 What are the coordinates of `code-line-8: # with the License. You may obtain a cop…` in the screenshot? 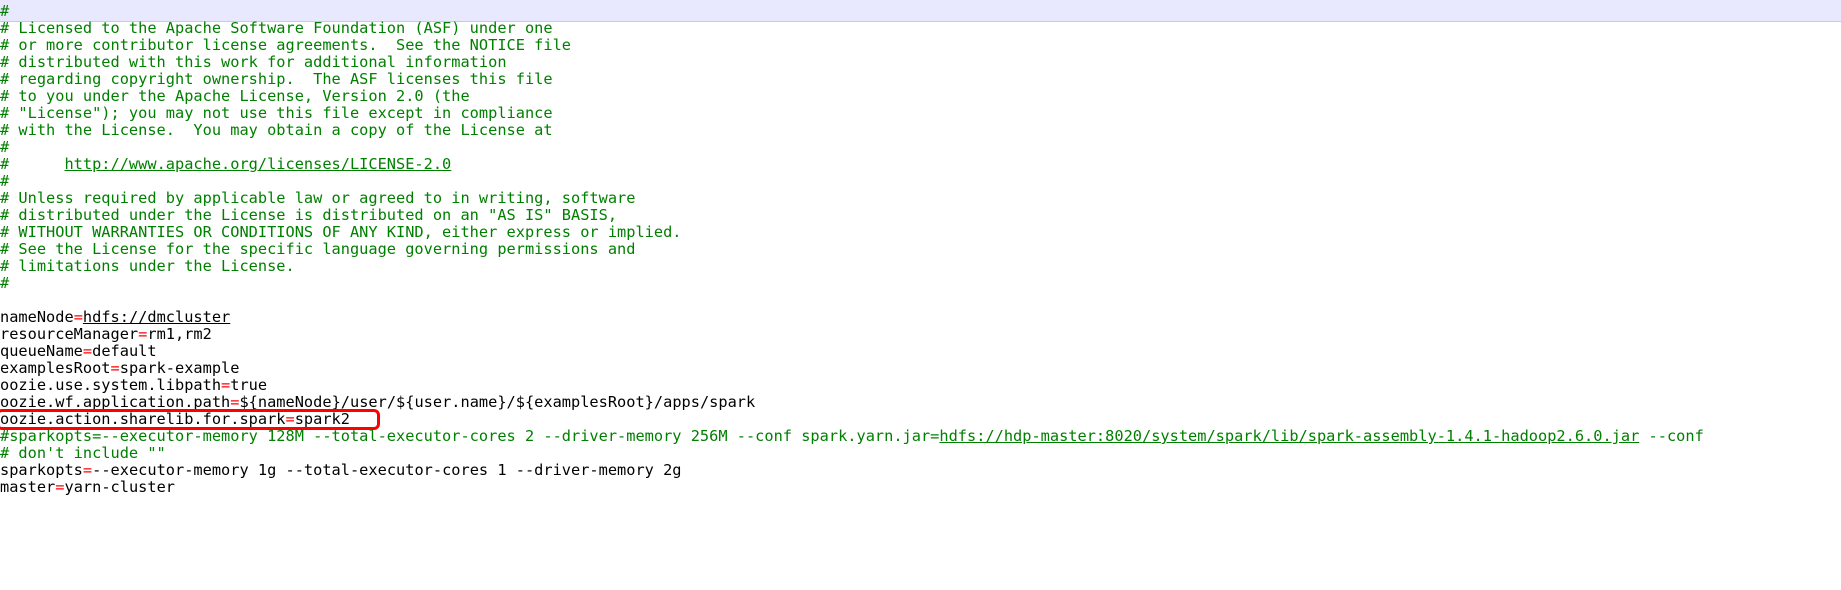 It's located at (276, 130).